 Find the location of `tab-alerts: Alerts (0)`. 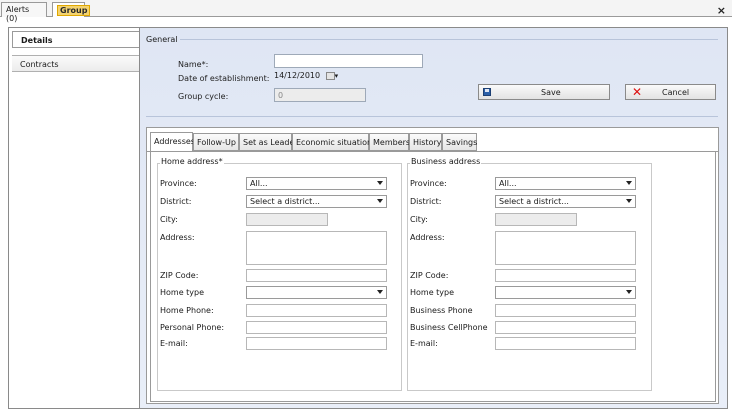

tab-alerts: Alerts (0) is located at coordinates (24, 12).